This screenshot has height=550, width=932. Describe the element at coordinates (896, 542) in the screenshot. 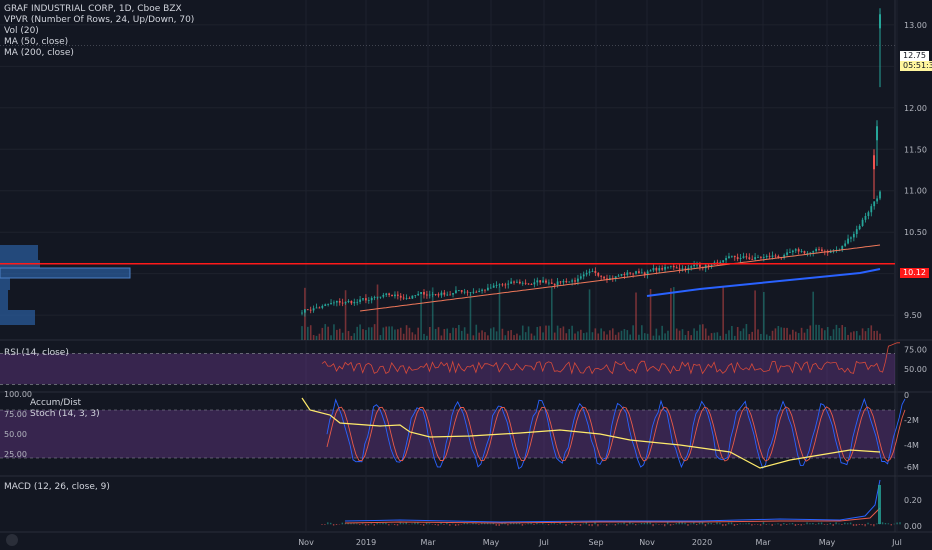

I see `time-tick-label: Jul` at that location.